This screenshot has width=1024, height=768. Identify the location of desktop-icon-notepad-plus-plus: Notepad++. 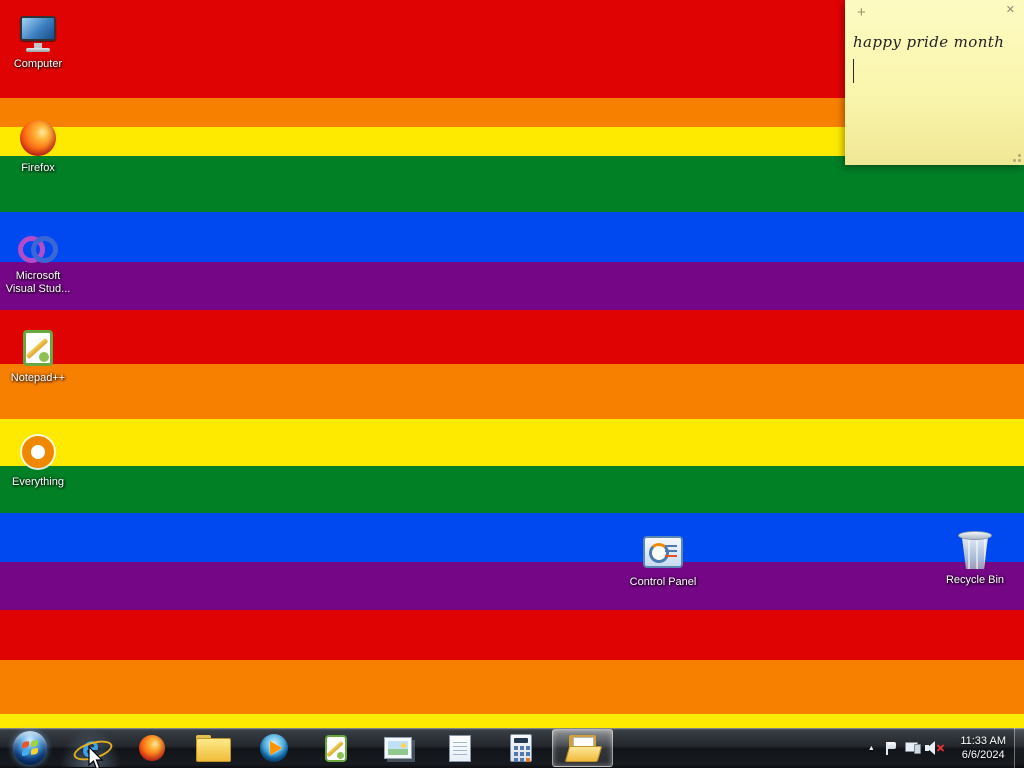
(38, 355).